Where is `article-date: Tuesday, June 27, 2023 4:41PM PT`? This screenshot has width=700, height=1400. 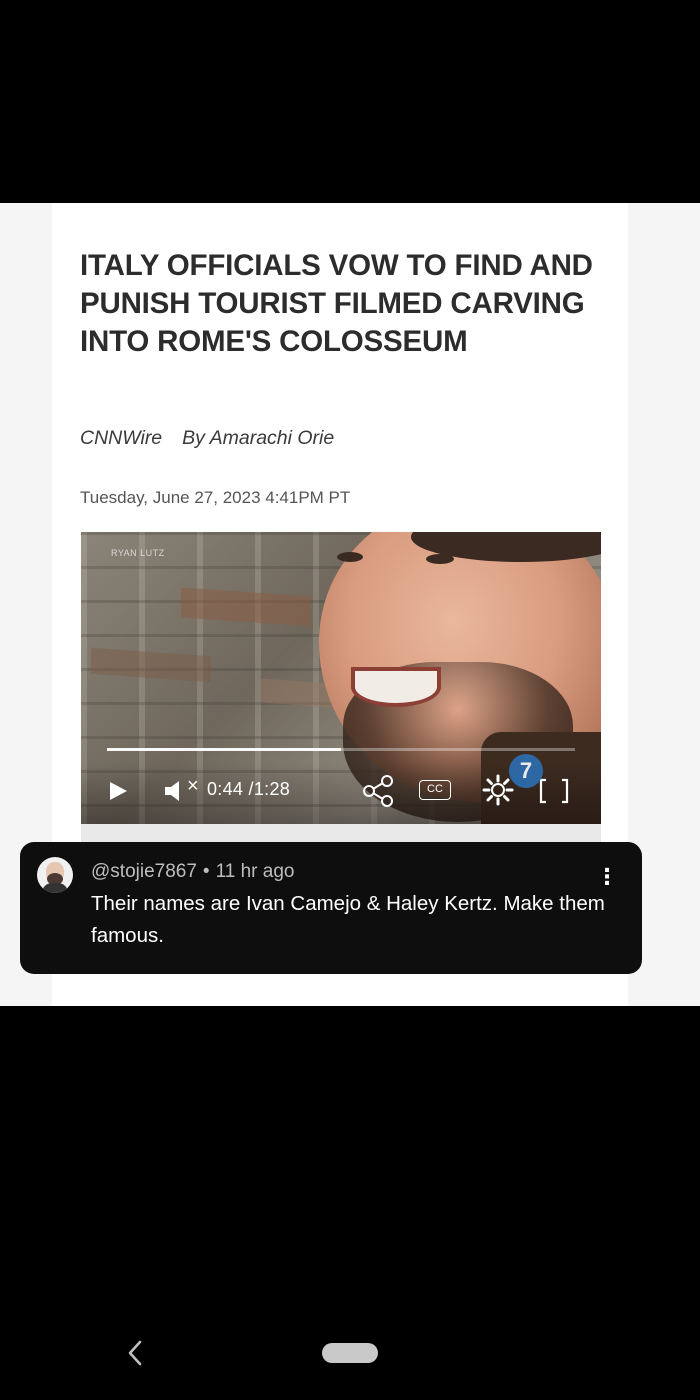
article-date: Tuesday, June 27, 2023 4:41PM PT is located at coordinates (215, 497).